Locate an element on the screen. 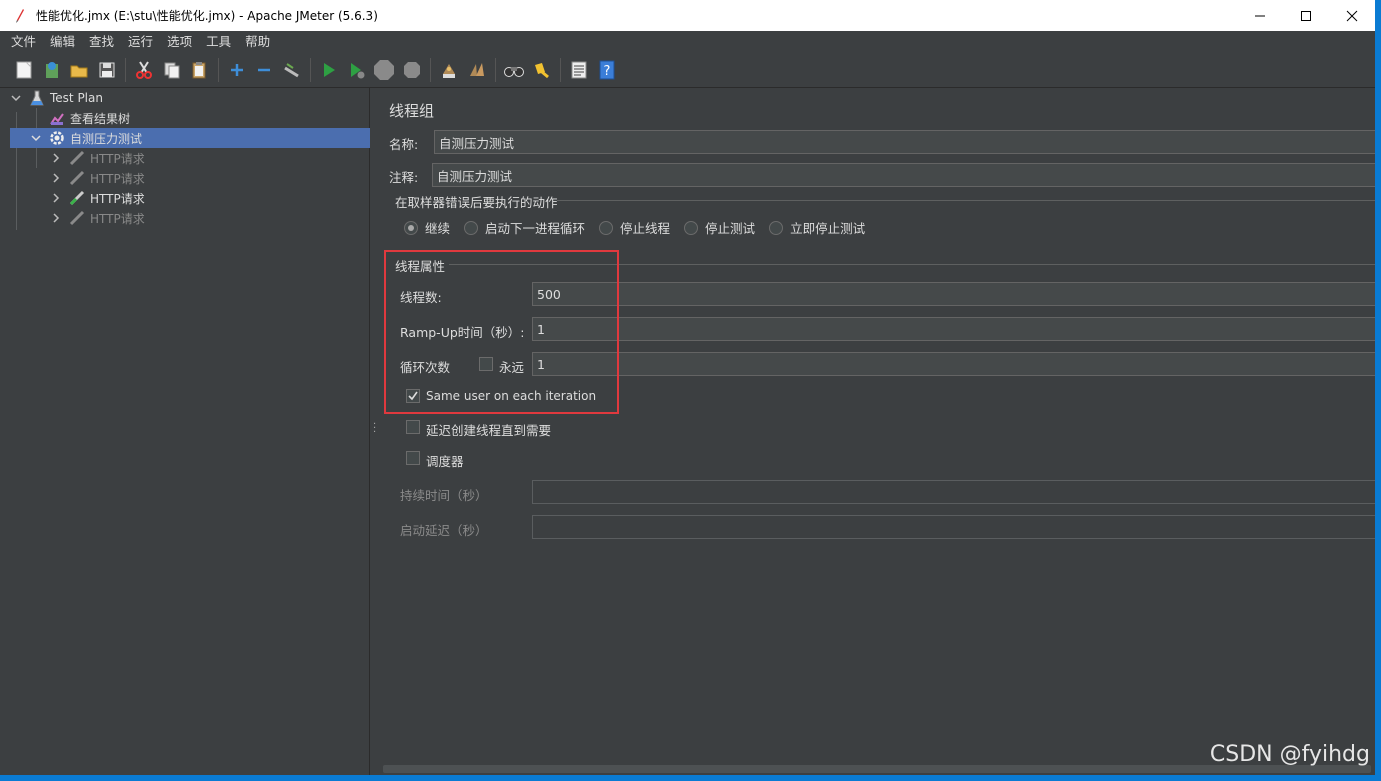 The height and width of the screenshot is (781, 1381). thread-count-field: 500 is located at coordinates (953, 294).